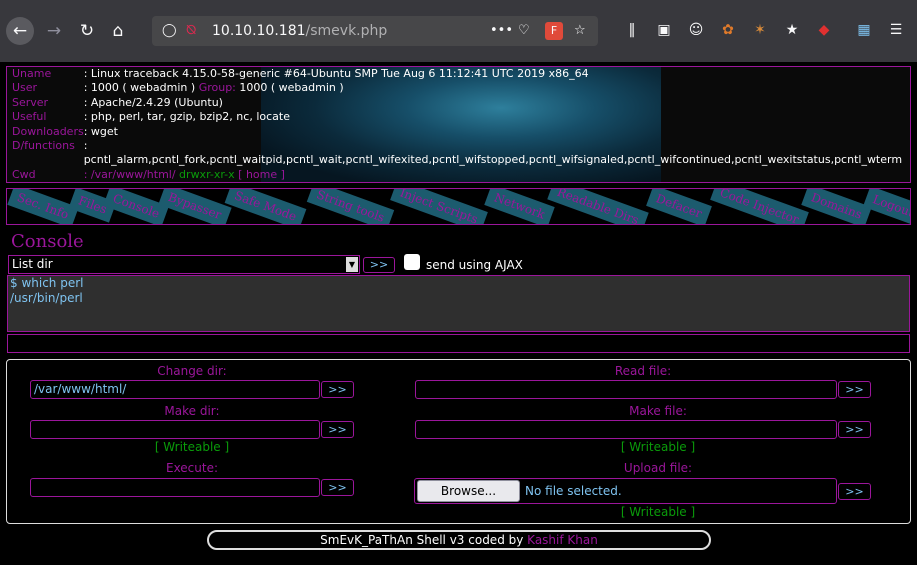 This screenshot has width=917, height=565. Describe the element at coordinates (658, 468) in the screenshot. I see `upload-file-label: Upload file:` at that location.